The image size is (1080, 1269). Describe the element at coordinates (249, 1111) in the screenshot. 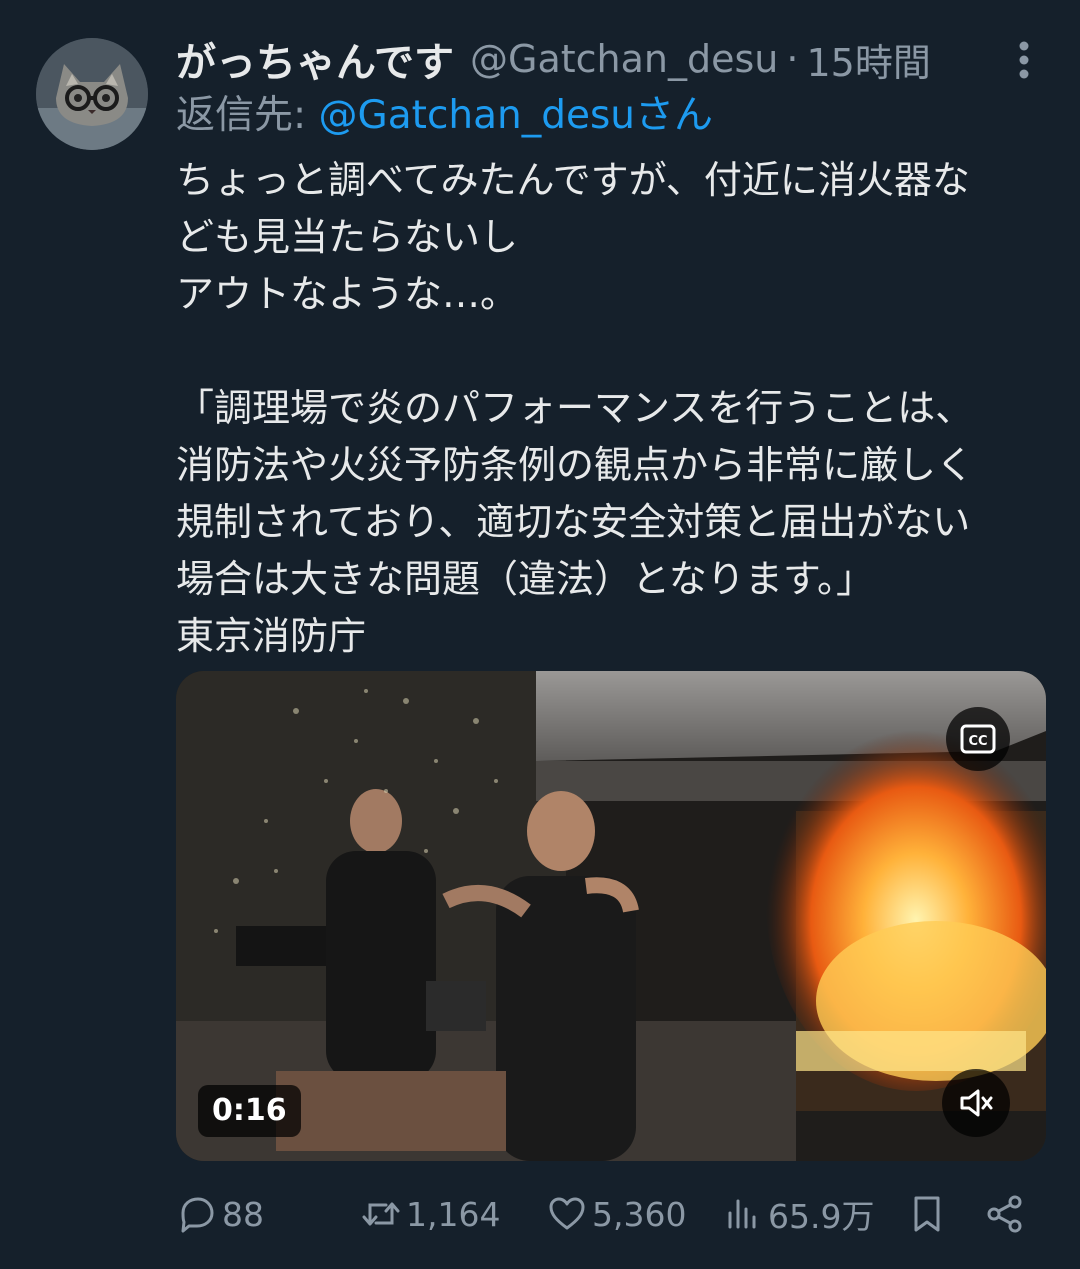

I see `video-duration: 0:16` at that location.